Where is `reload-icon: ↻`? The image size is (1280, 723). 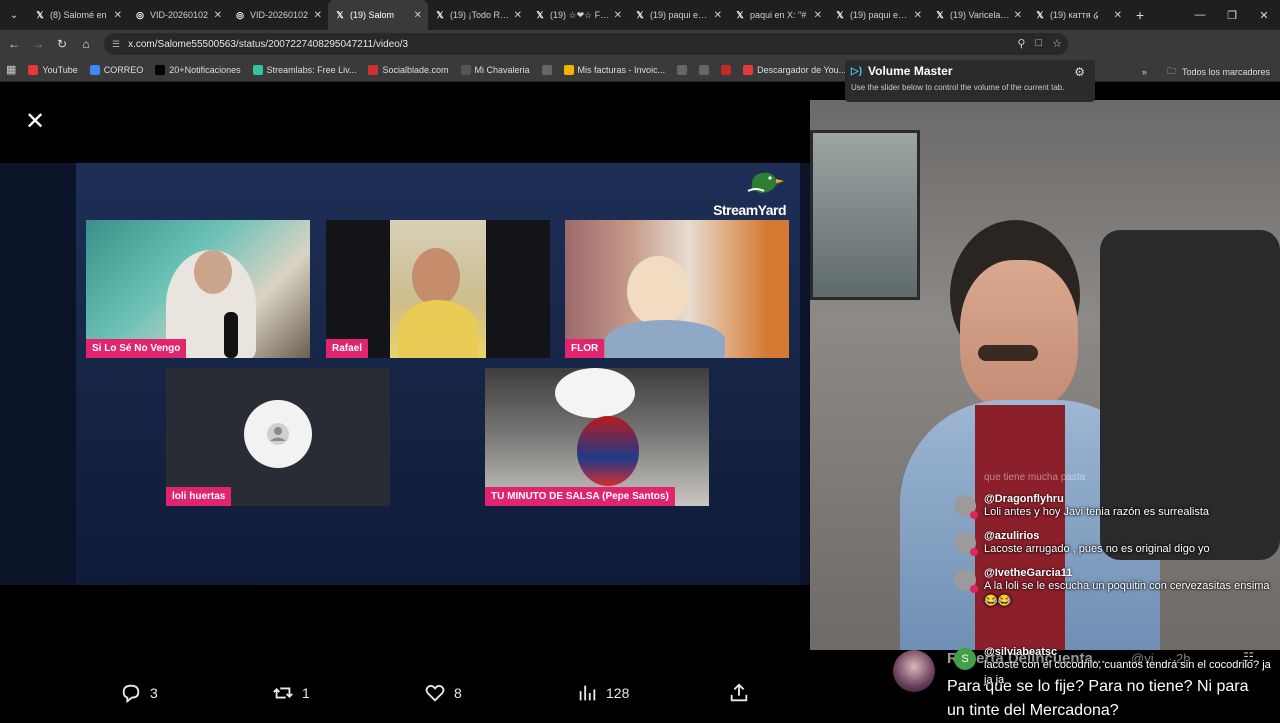 reload-icon: ↻ is located at coordinates (62, 44).